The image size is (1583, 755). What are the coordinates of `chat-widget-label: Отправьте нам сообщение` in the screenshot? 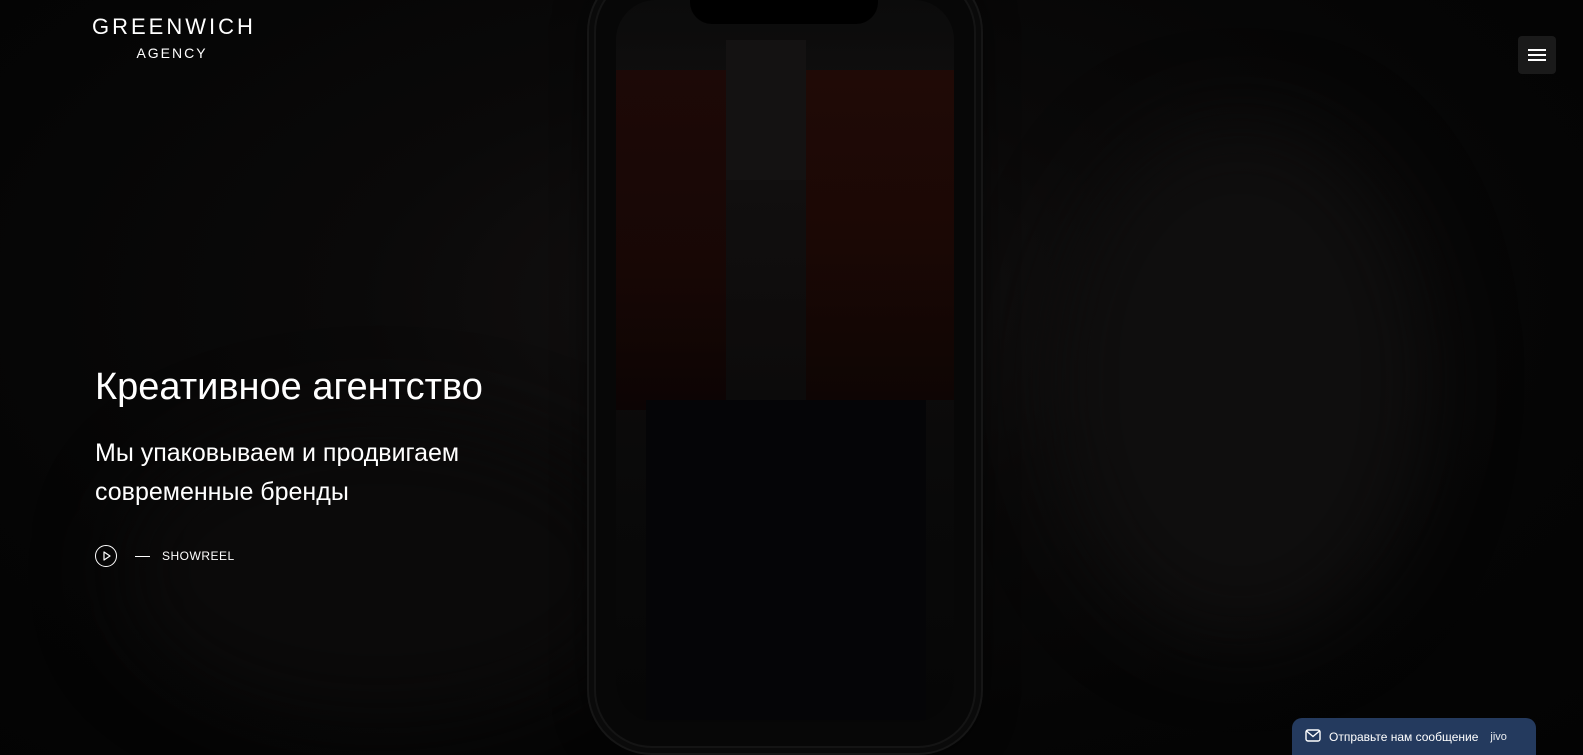 It's located at (1404, 736).